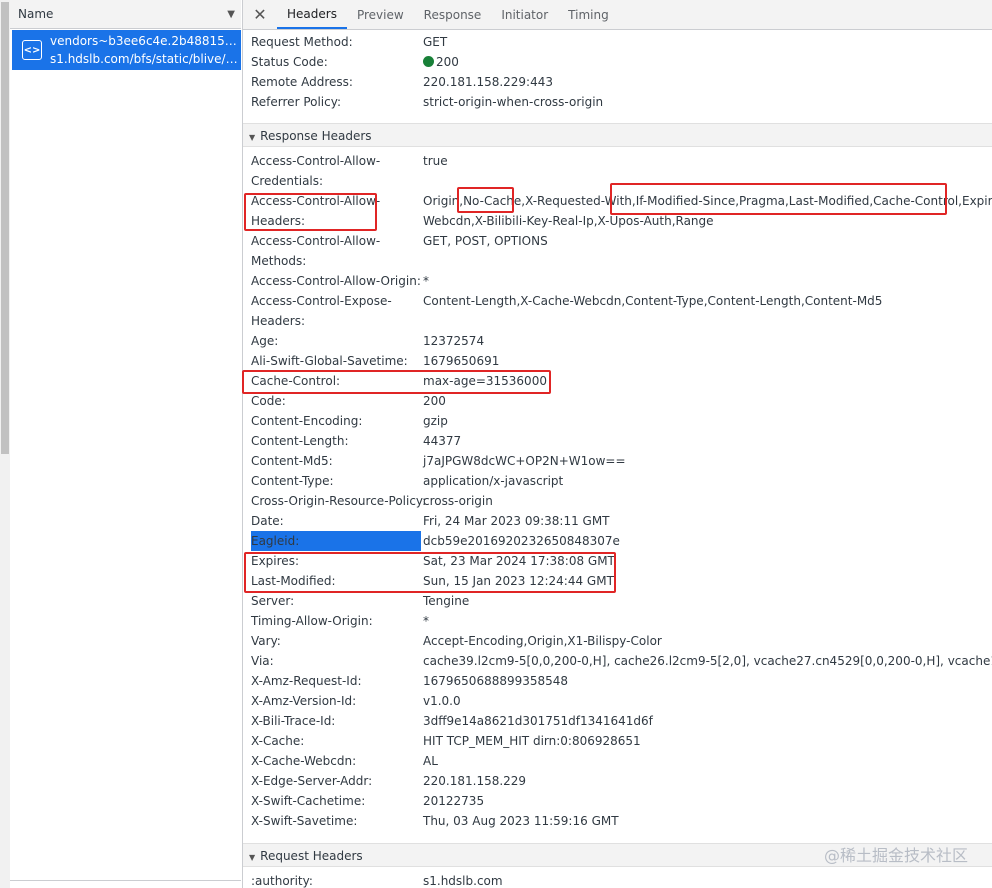 The width and height of the screenshot is (992, 888). Describe the element at coordinates (304, 761) in the screenshot. I see `header-key: X-Cache-Webcdn:` at that location.